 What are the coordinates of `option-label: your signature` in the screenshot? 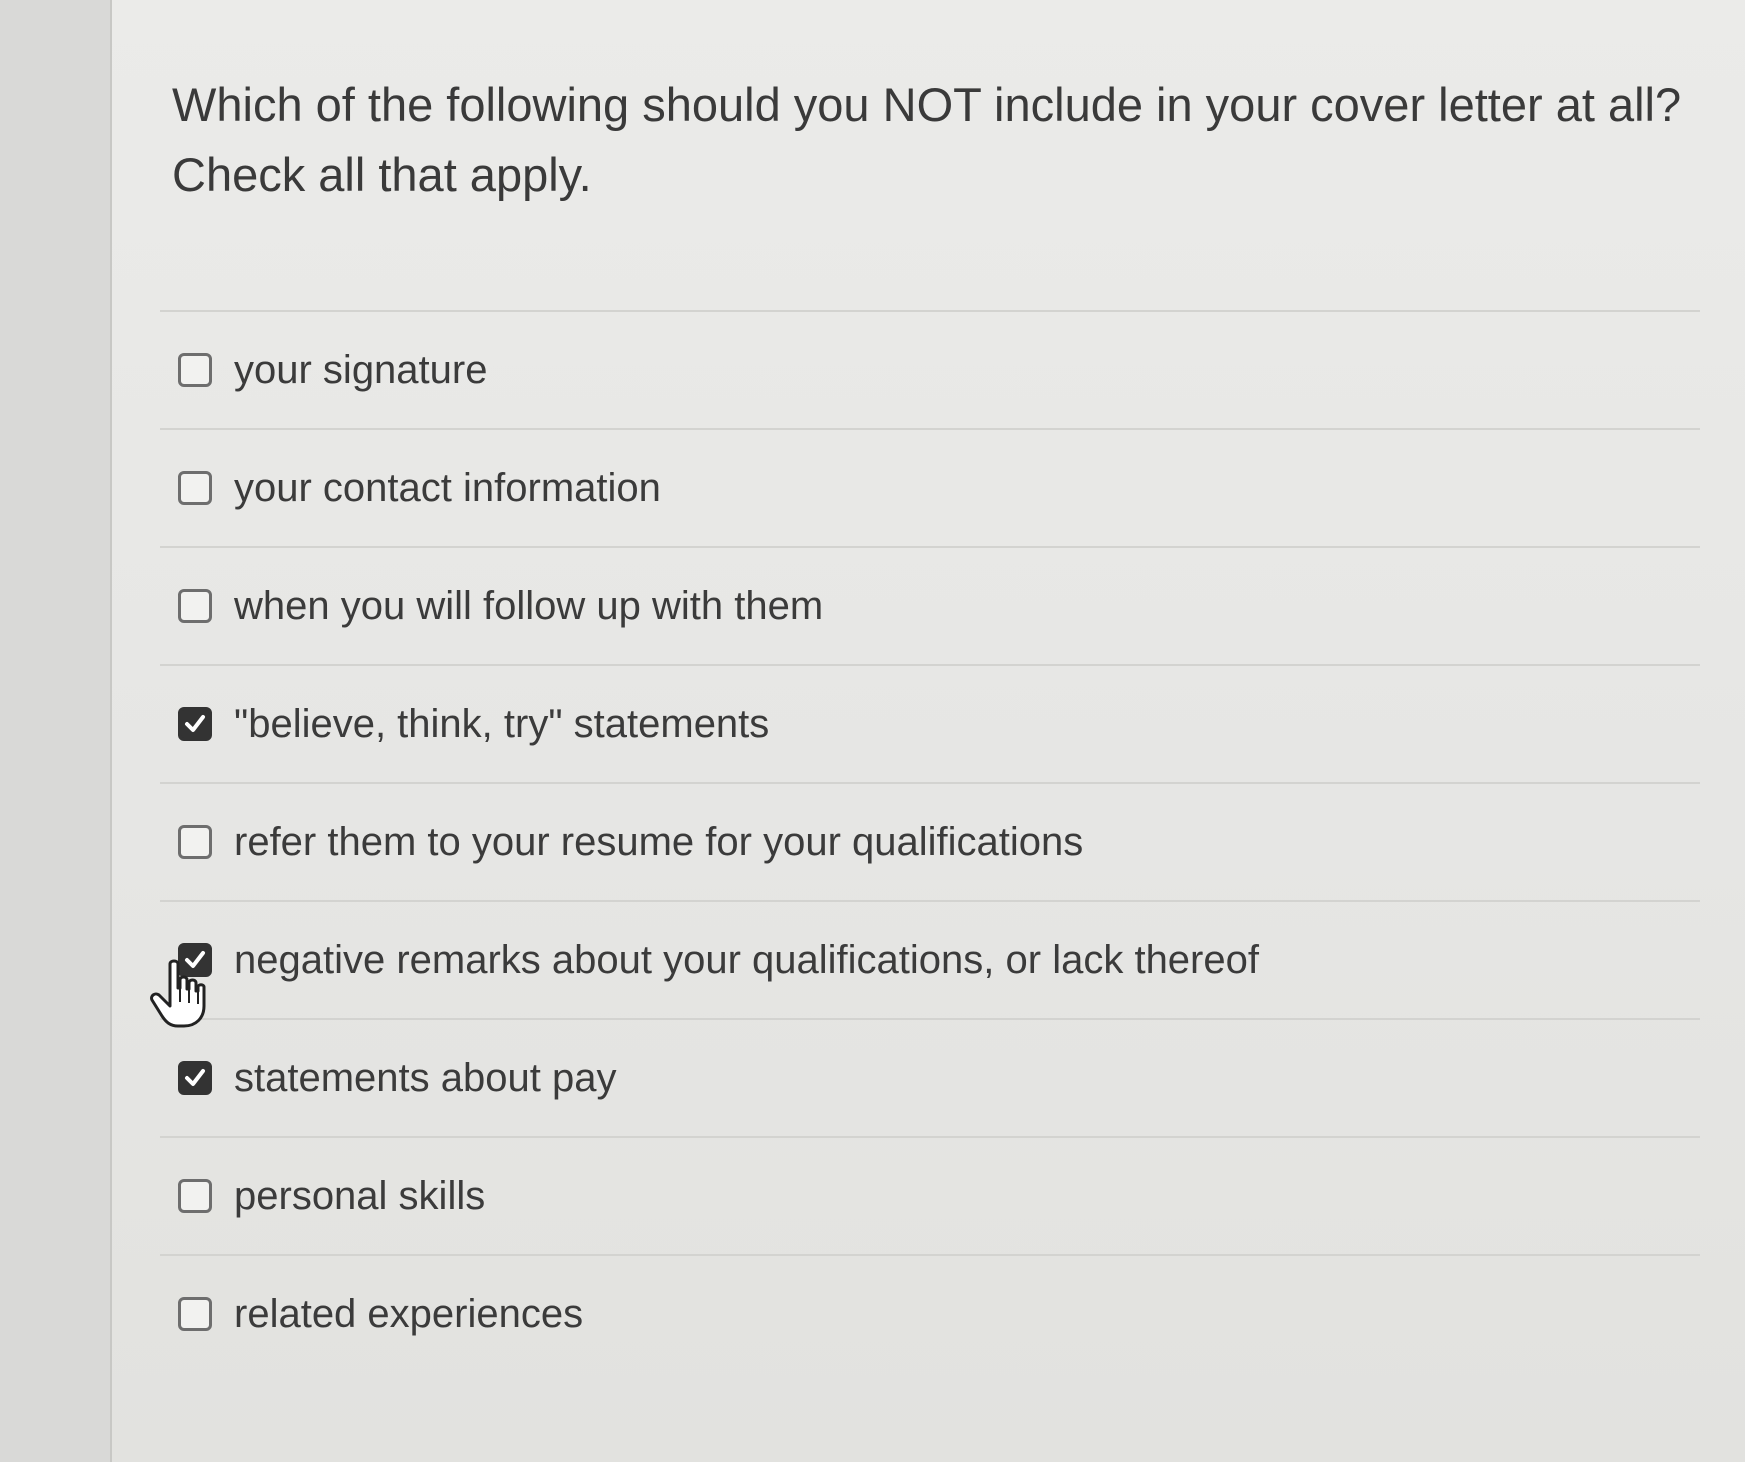 It's located at (361, 369).